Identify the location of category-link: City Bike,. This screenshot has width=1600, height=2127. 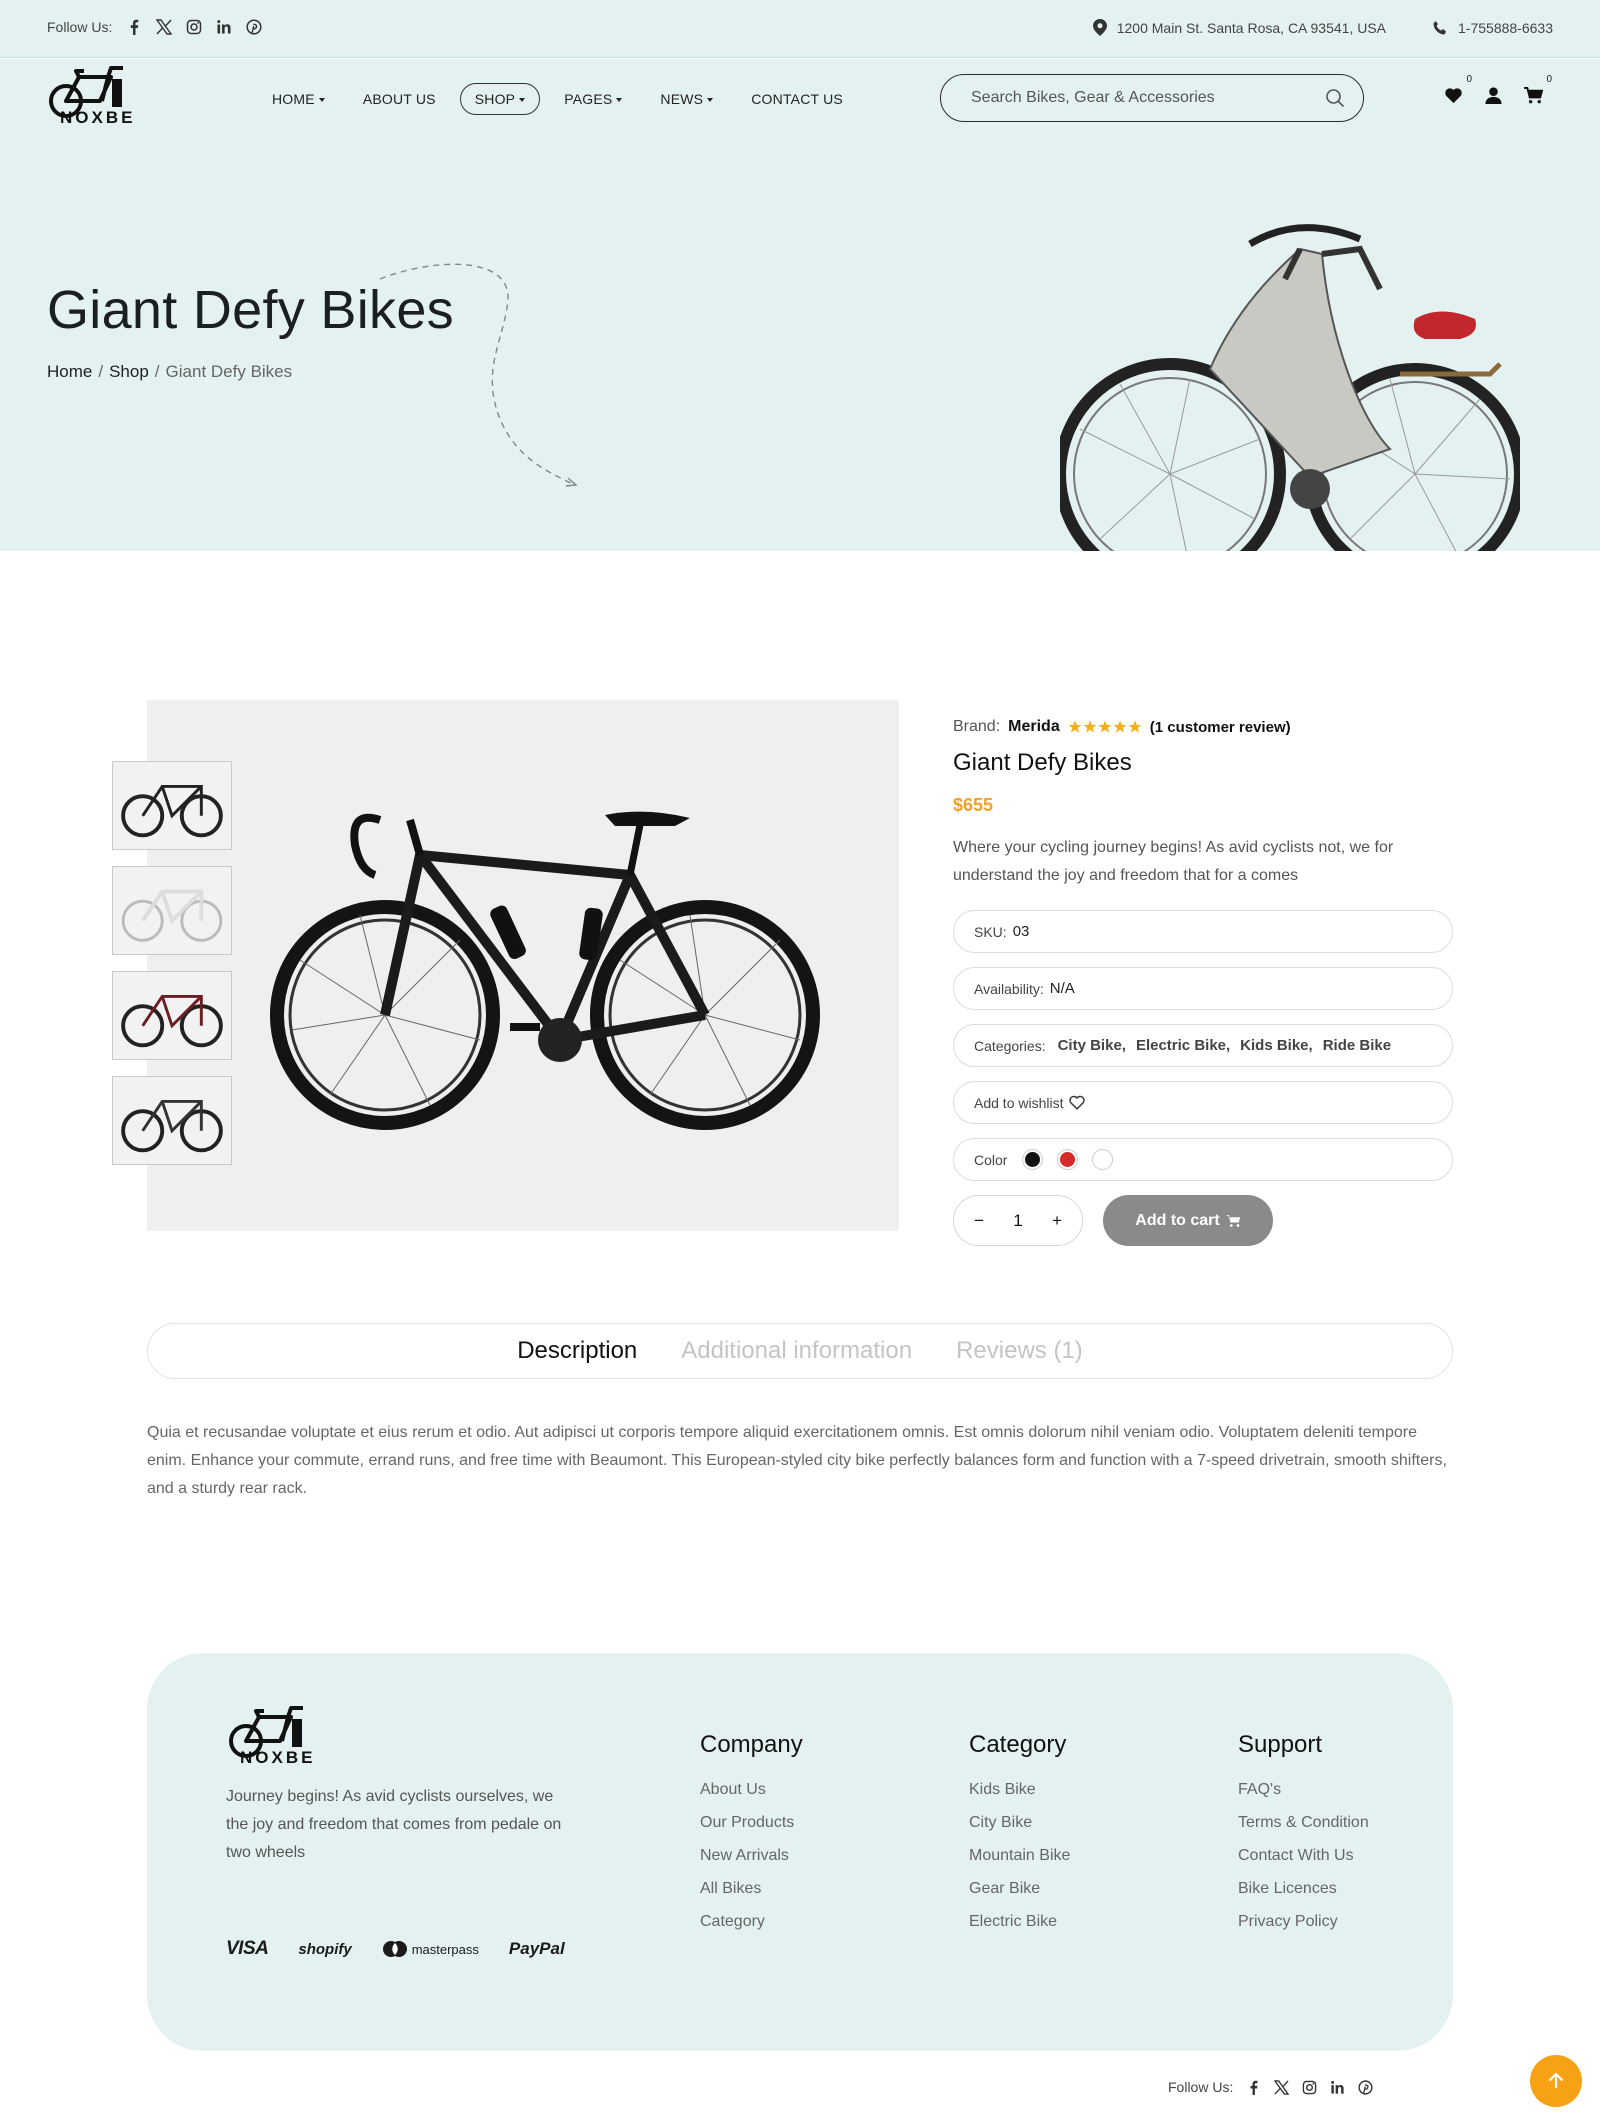
(1092, 1045).